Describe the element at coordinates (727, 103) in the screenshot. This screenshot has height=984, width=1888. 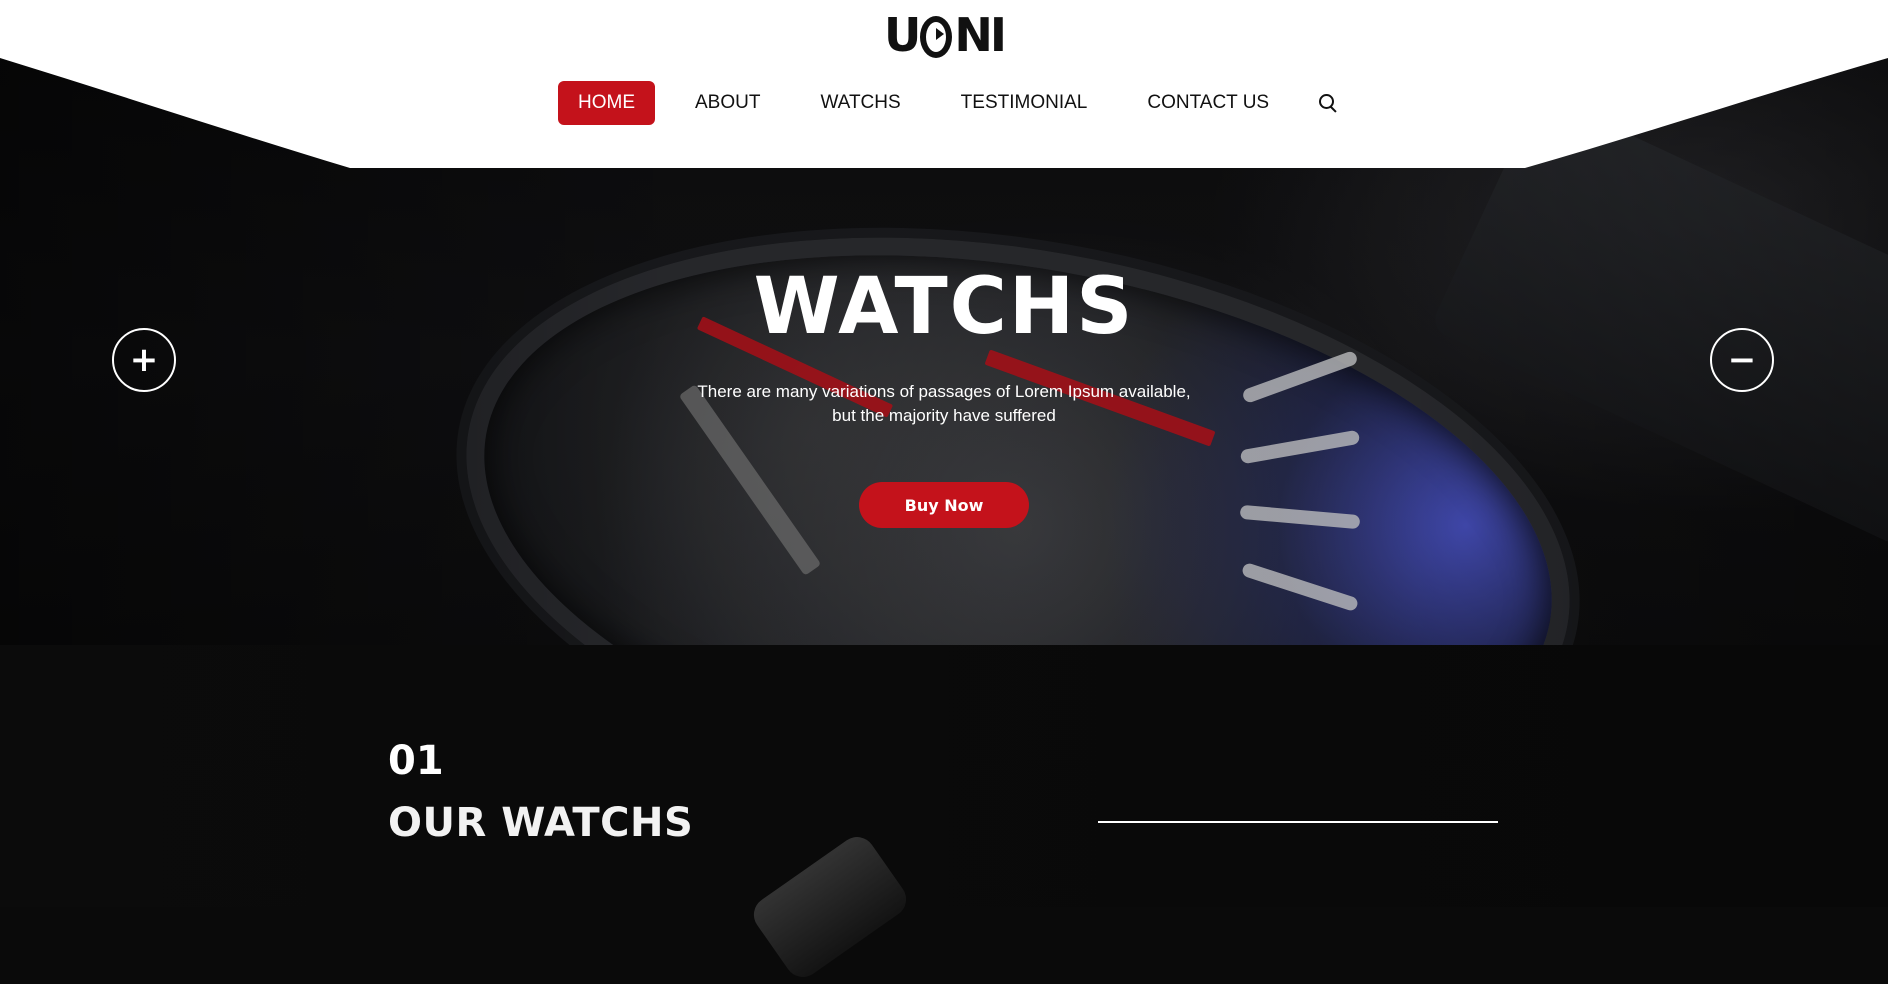
I see `nav-about: ABOUT` at that location.